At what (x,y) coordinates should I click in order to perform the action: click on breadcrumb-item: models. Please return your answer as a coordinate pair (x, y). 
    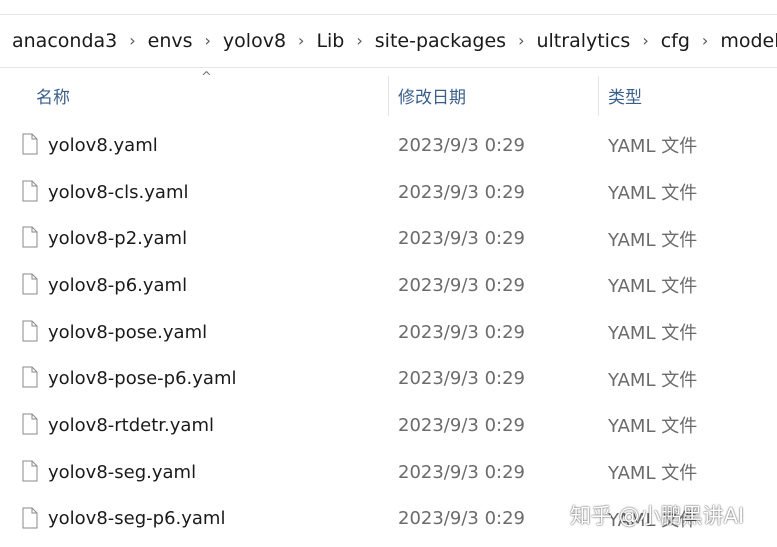
    Looking at the image, I should click on (747, 41).